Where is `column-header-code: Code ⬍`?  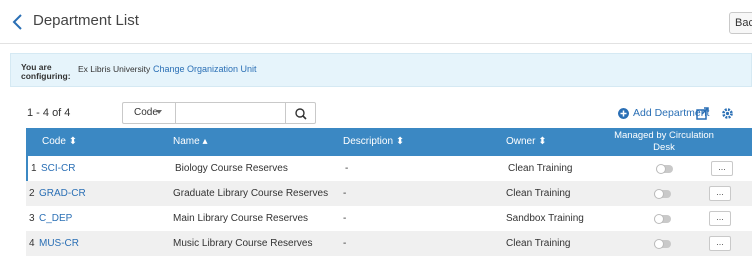
column-header-code: Code ⬍ is located at coordinates (59, 142).